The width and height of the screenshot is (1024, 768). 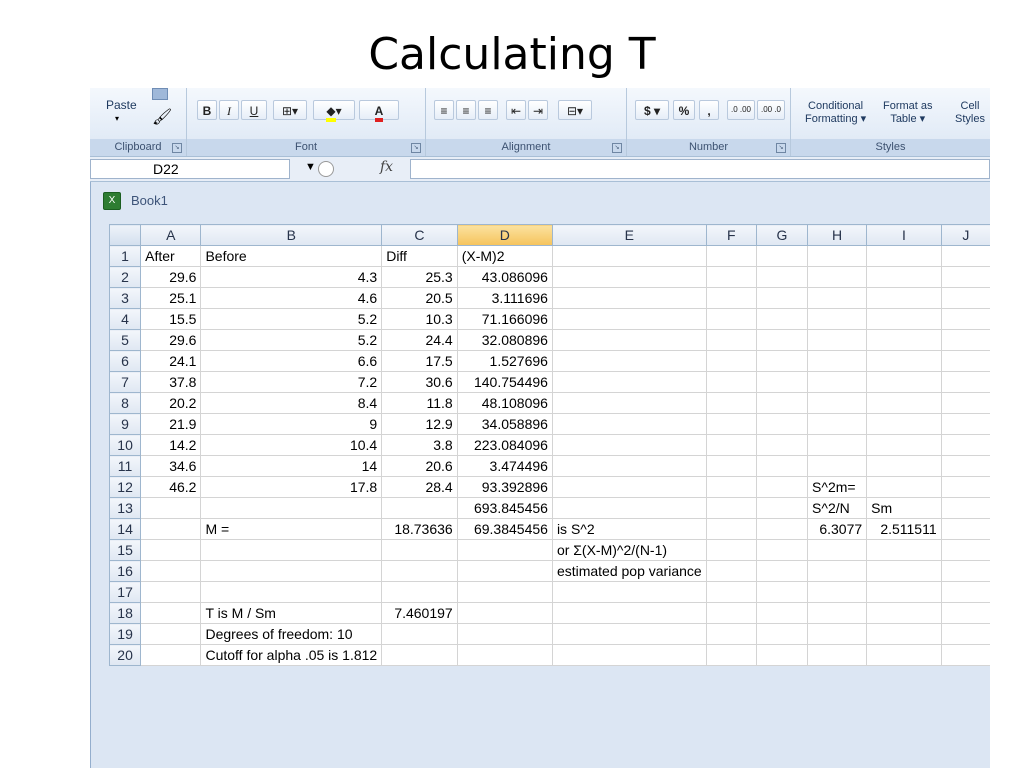 I want to click on cell-e3, so click(x=629, y=298).